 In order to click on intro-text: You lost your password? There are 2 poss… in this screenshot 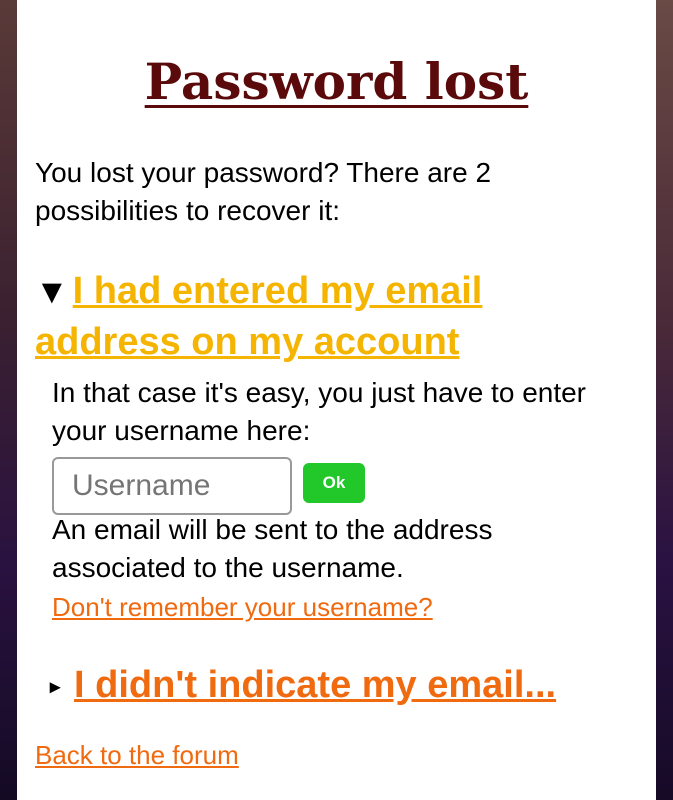, I will do `click(263, 191)`.